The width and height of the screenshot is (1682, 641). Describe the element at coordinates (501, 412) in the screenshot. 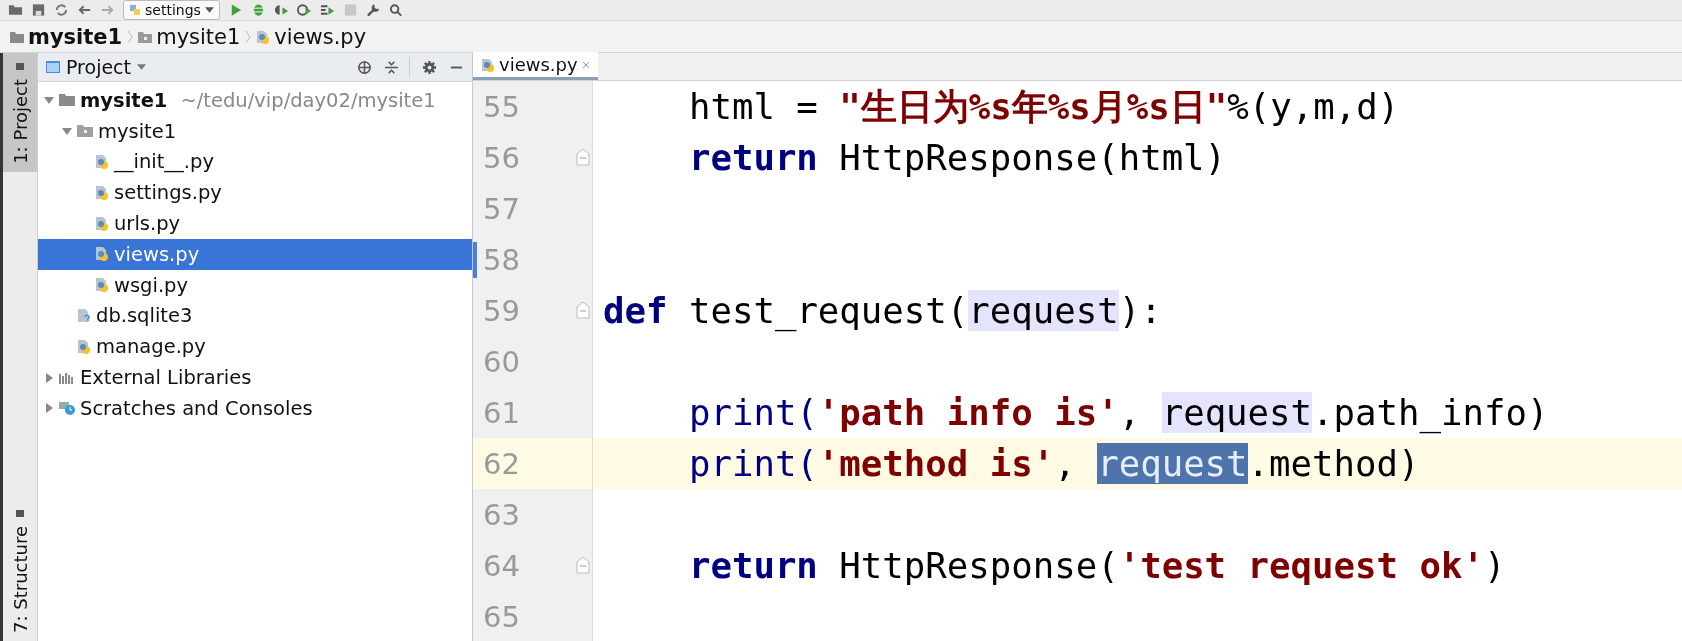

I see `line-number: 61` at that location.